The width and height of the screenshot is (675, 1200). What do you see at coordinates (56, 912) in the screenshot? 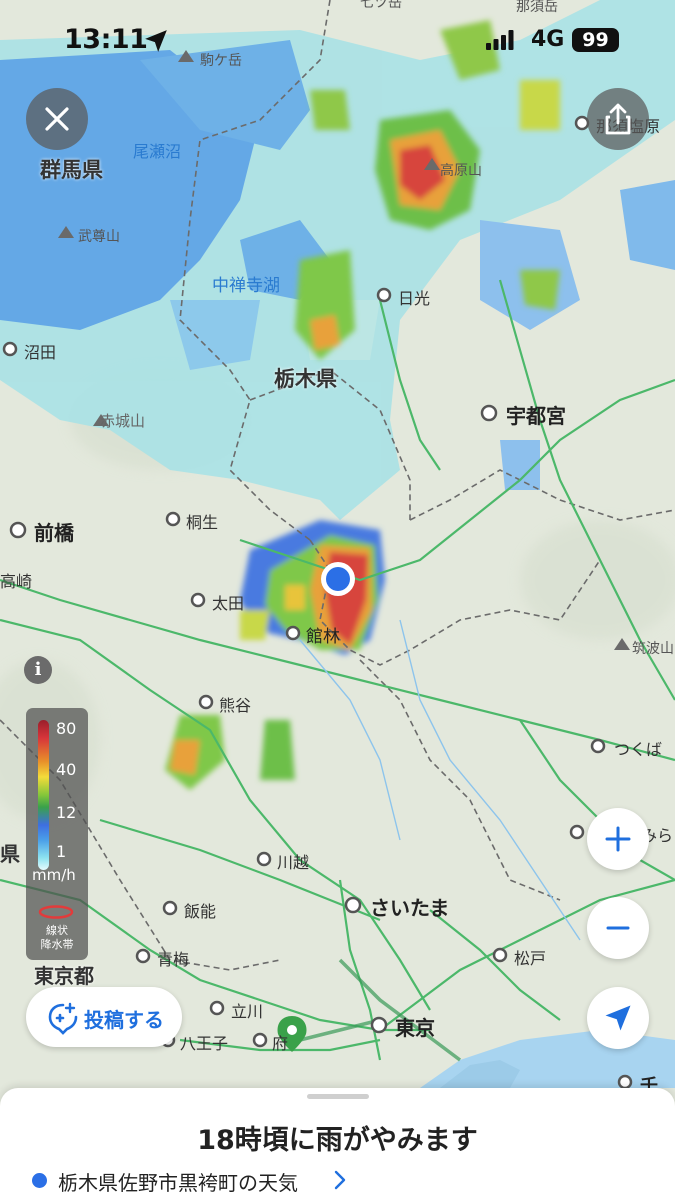
I see `linear-rainband-icon` at bounding box center [56, 912].